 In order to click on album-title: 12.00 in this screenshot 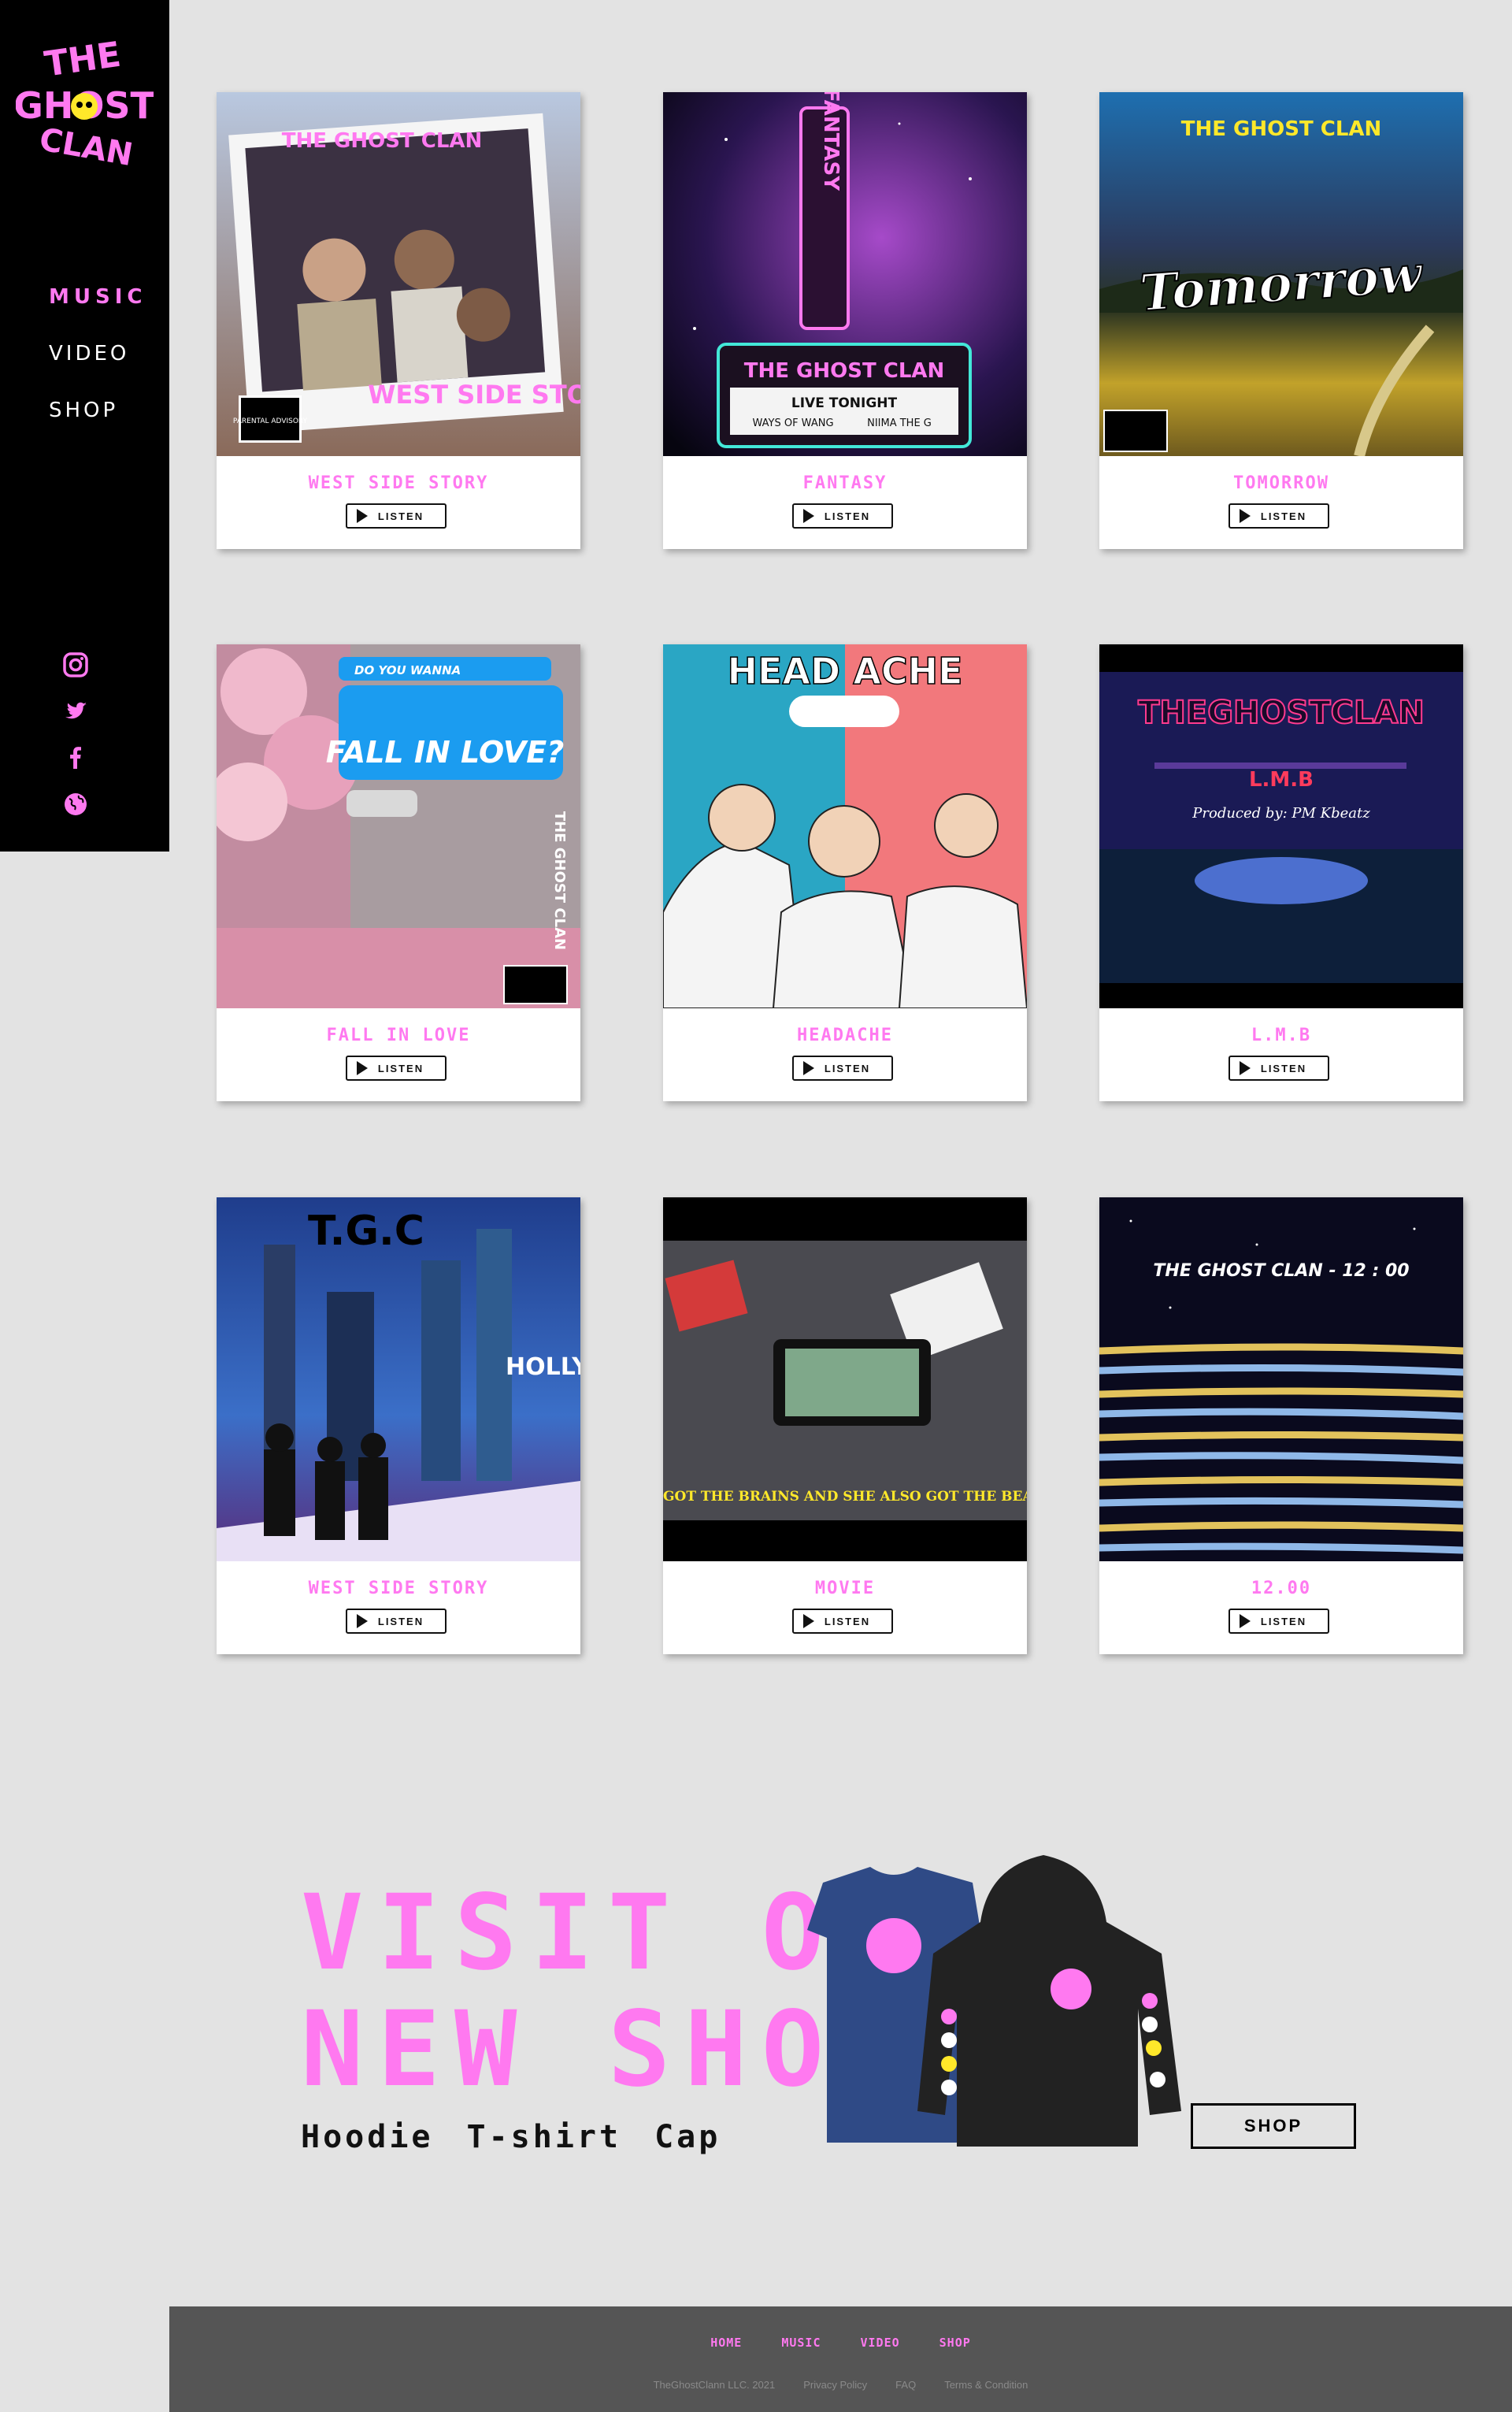, I will do `click(1281, 1588)`.